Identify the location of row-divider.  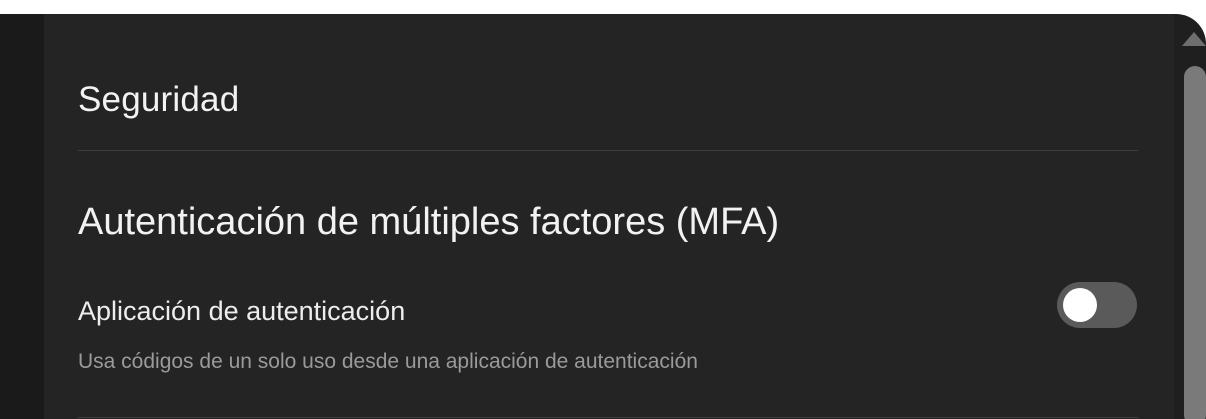
(608, 417).